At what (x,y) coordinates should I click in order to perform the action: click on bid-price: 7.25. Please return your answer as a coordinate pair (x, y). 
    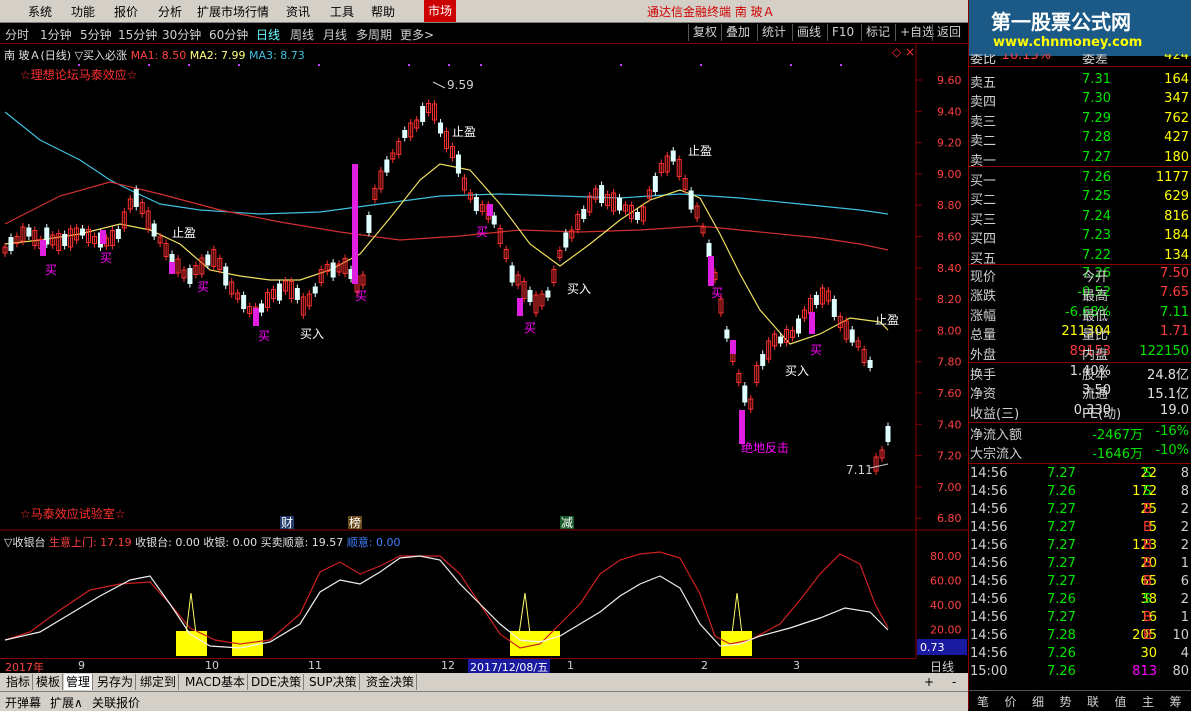
    Looking at the image, I should click on (1096, 197).